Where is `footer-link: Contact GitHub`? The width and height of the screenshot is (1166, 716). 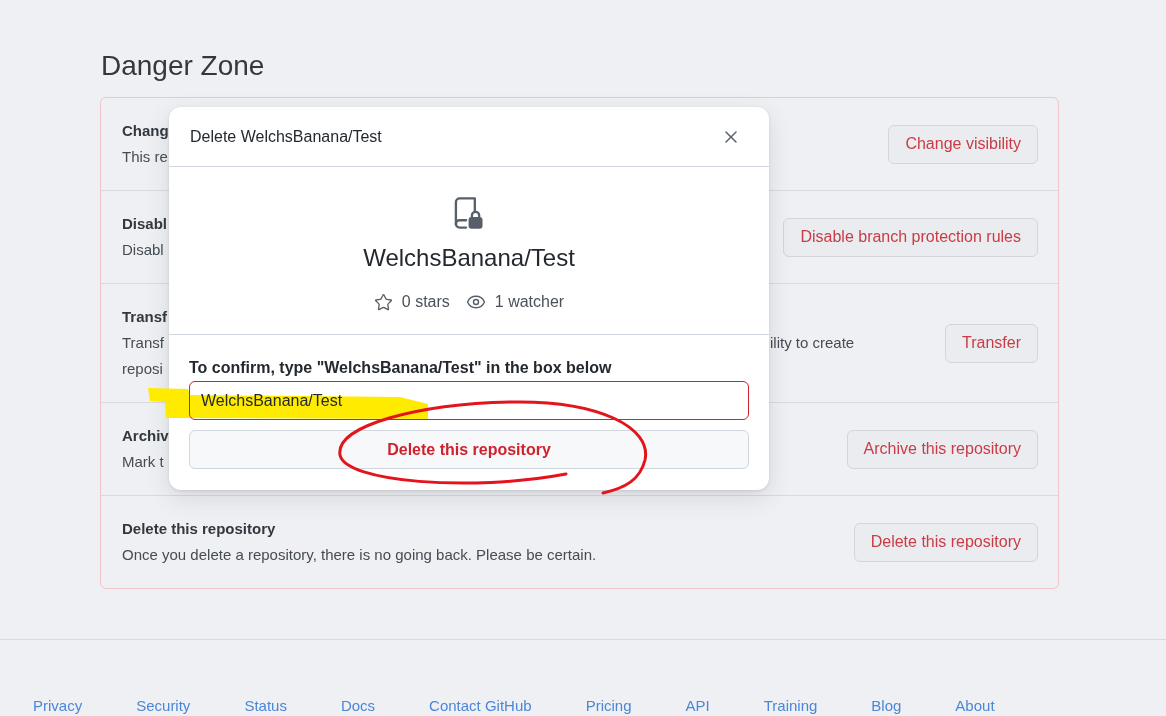
footer-link: Contact GitHub is located at coordinates (480, 706).